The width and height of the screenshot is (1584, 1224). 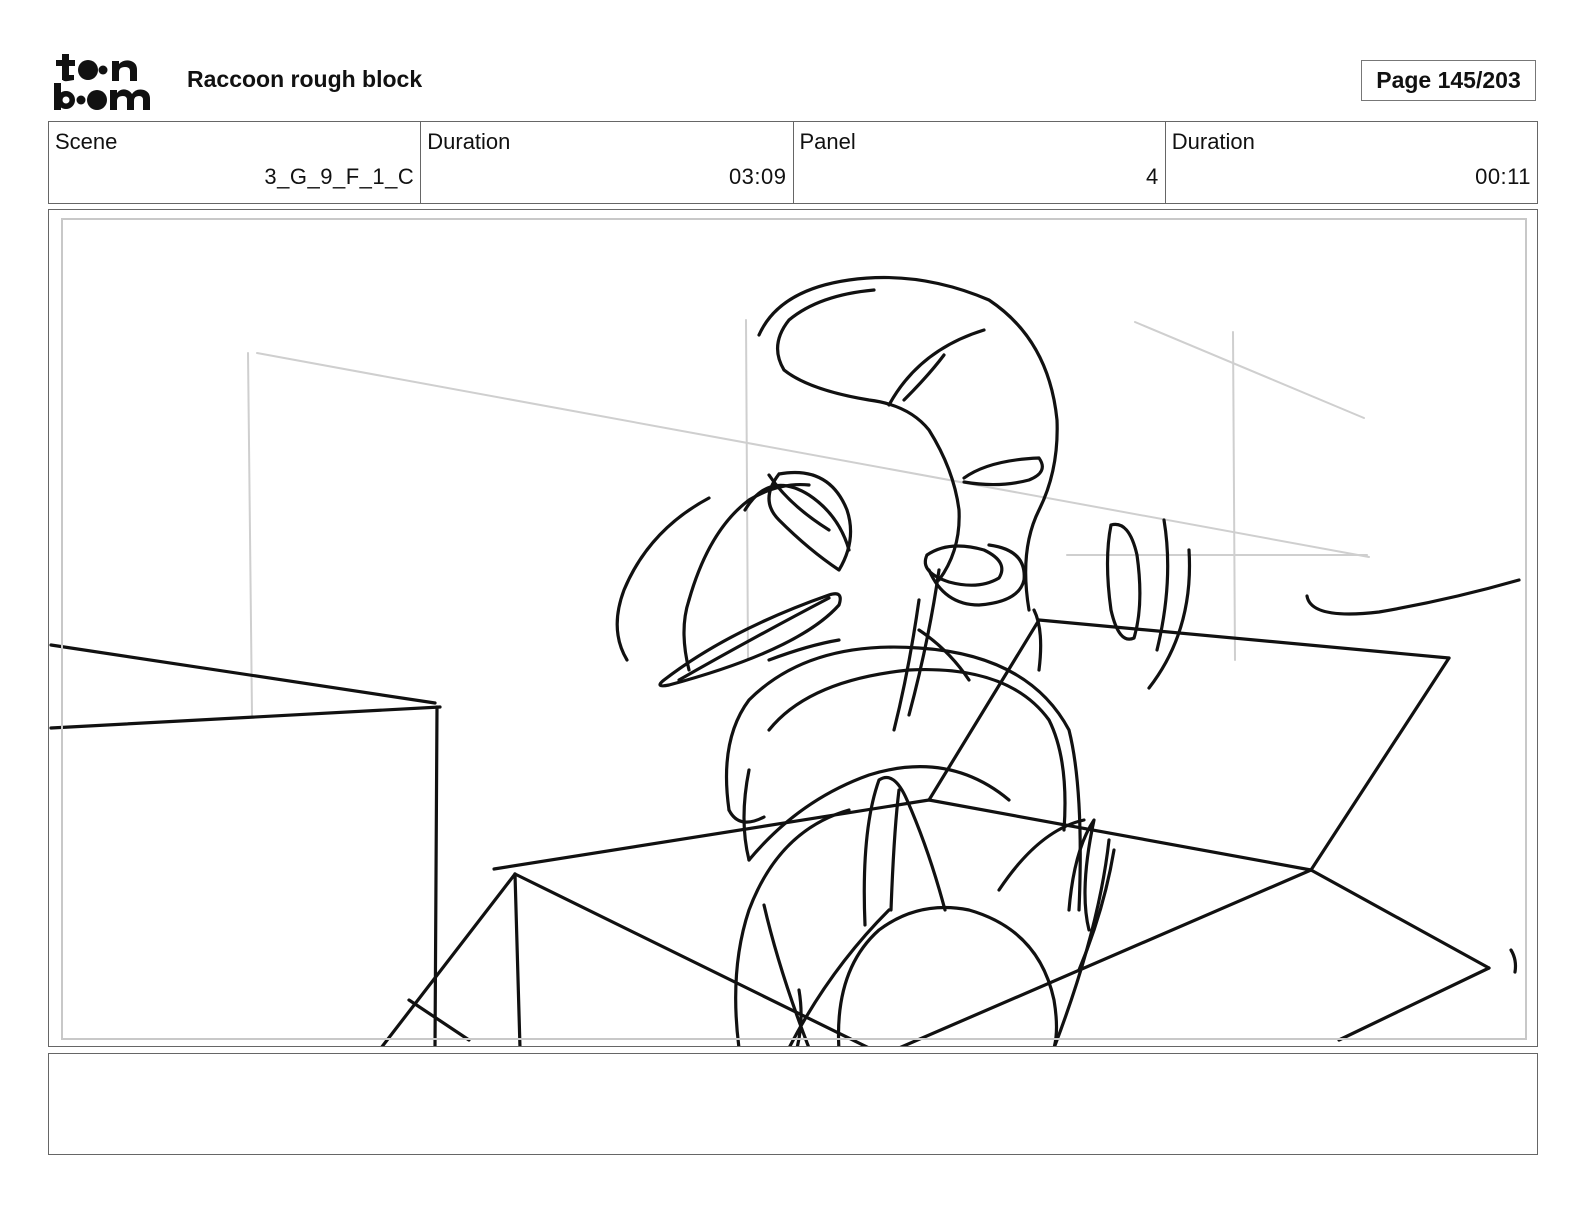 I want to click on info-cell-panel-duration: Duration 00:11, so click(x=1351, y=162).